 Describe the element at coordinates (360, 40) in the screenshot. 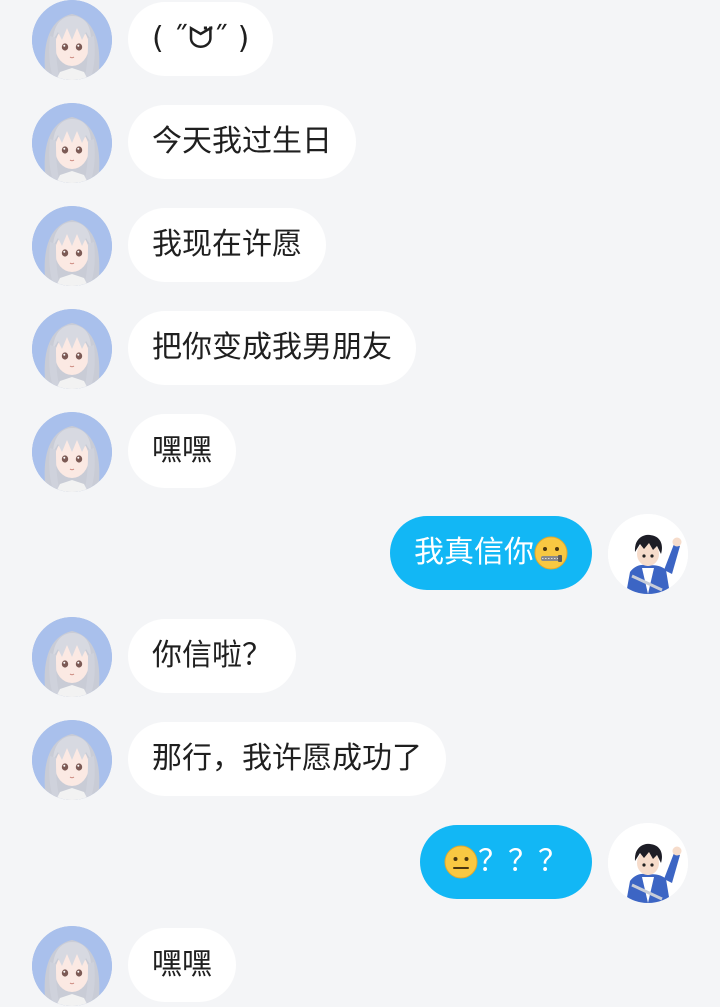

I see `message-row-incoming: ( ˝ᗢ̈˝ )` at that location.